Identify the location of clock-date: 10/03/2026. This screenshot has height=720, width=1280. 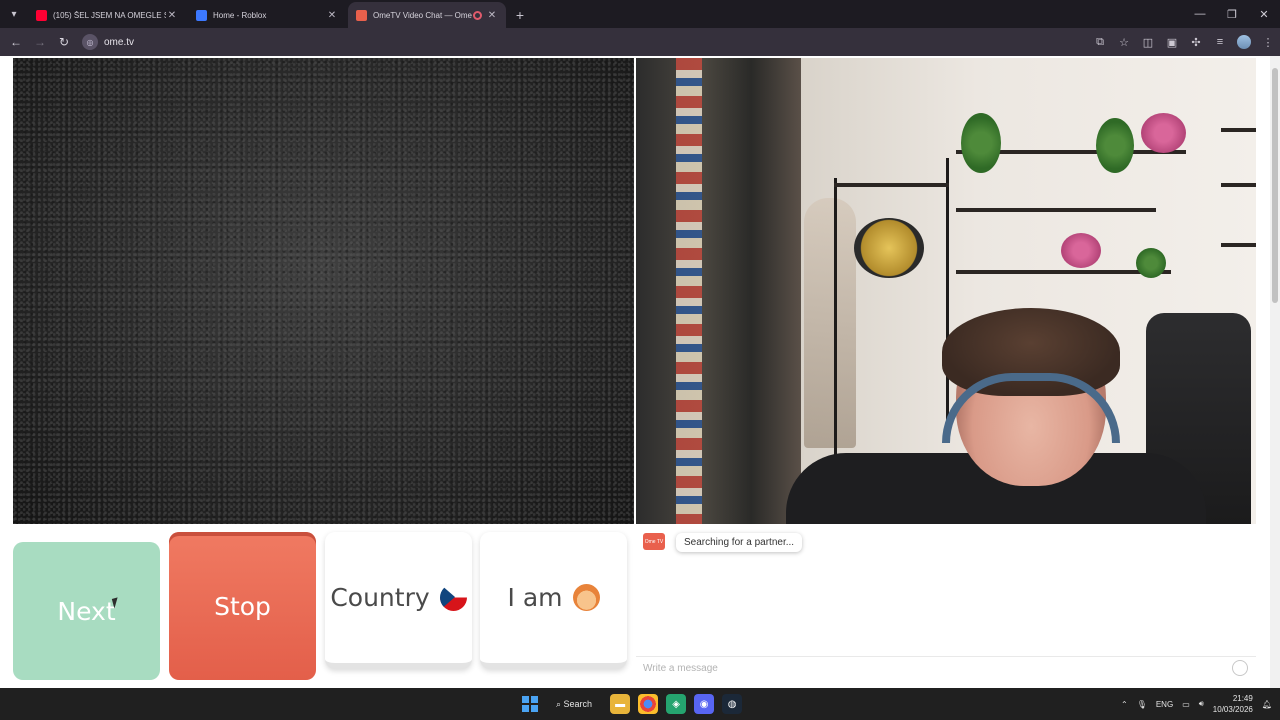
(1232, 709).